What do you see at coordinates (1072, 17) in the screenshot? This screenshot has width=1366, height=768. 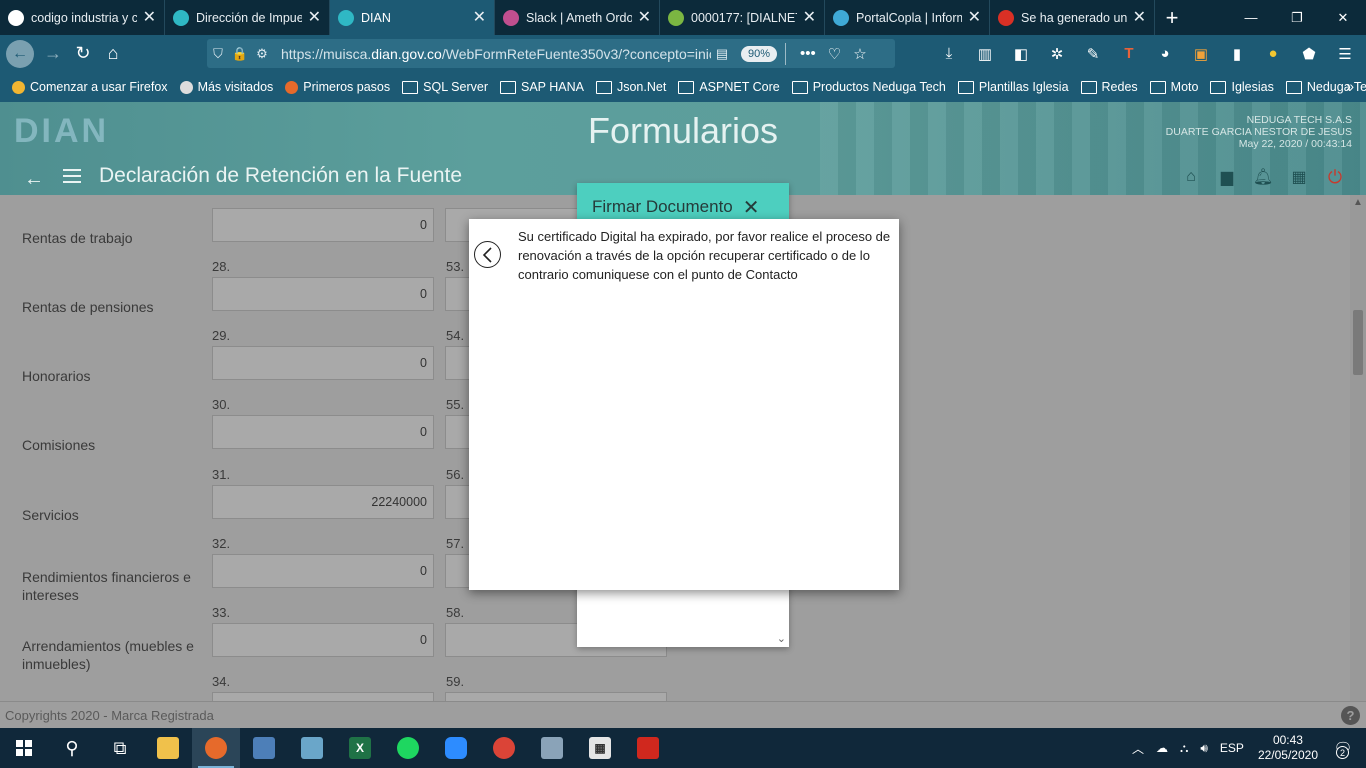 I see `browser-tab: Se ha generado un ✕` at bounding box center [1072, 17].